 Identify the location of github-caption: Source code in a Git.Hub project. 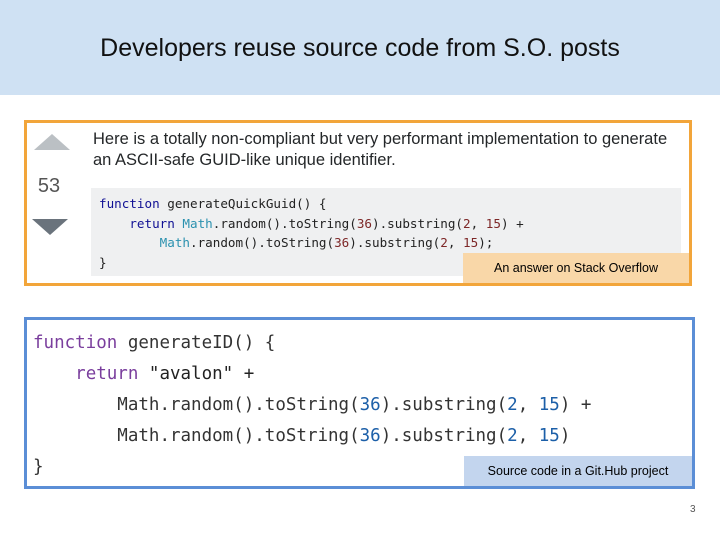
(578, 471).